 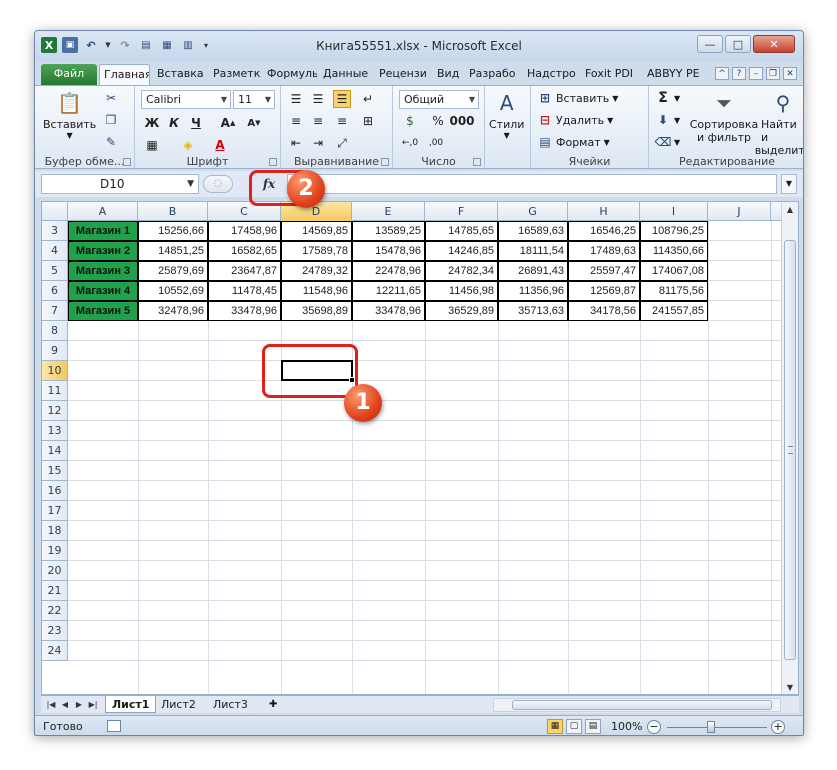 What do you see at coordinates (345, 74) in the screenshot?
I see `tab-data: Данные` at bounding box center [345, 74].